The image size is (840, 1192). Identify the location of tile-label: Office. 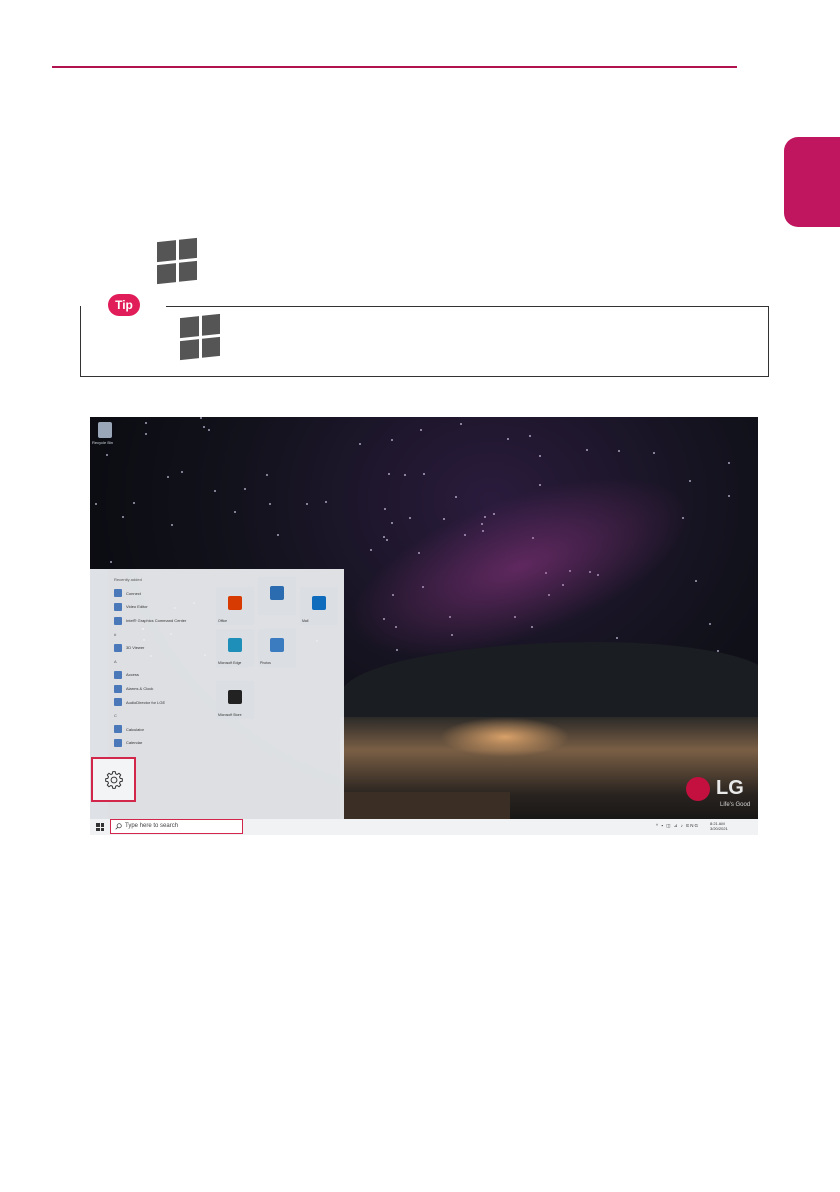
(223, 621).